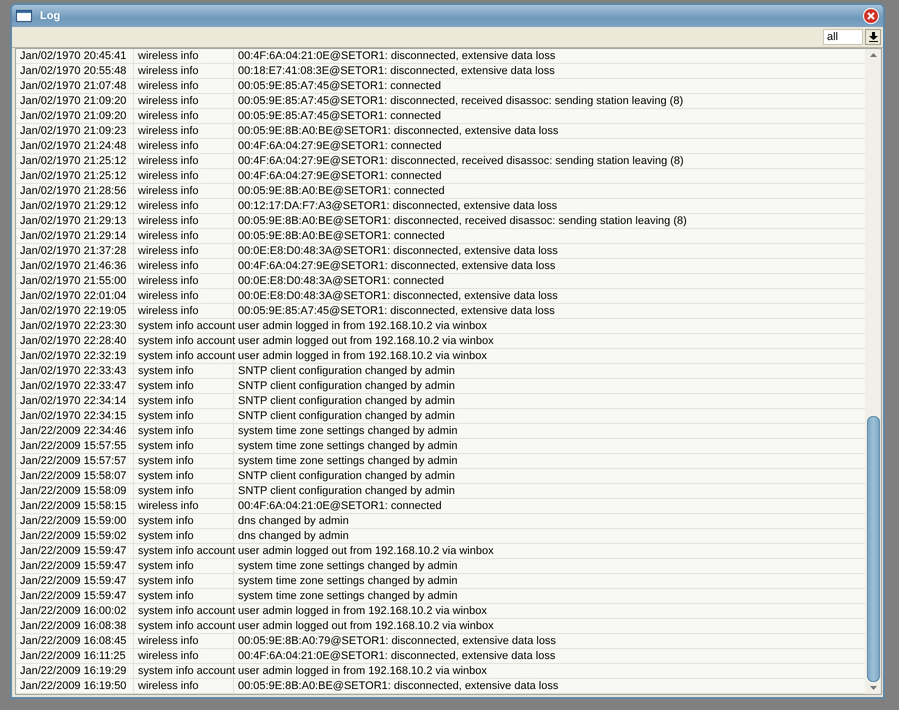  What do you see at coordinates (75, 491) in the screenshot?
I see `time-cell: Jan/22/2009 15:58:09` at bounding box center [75, 491].